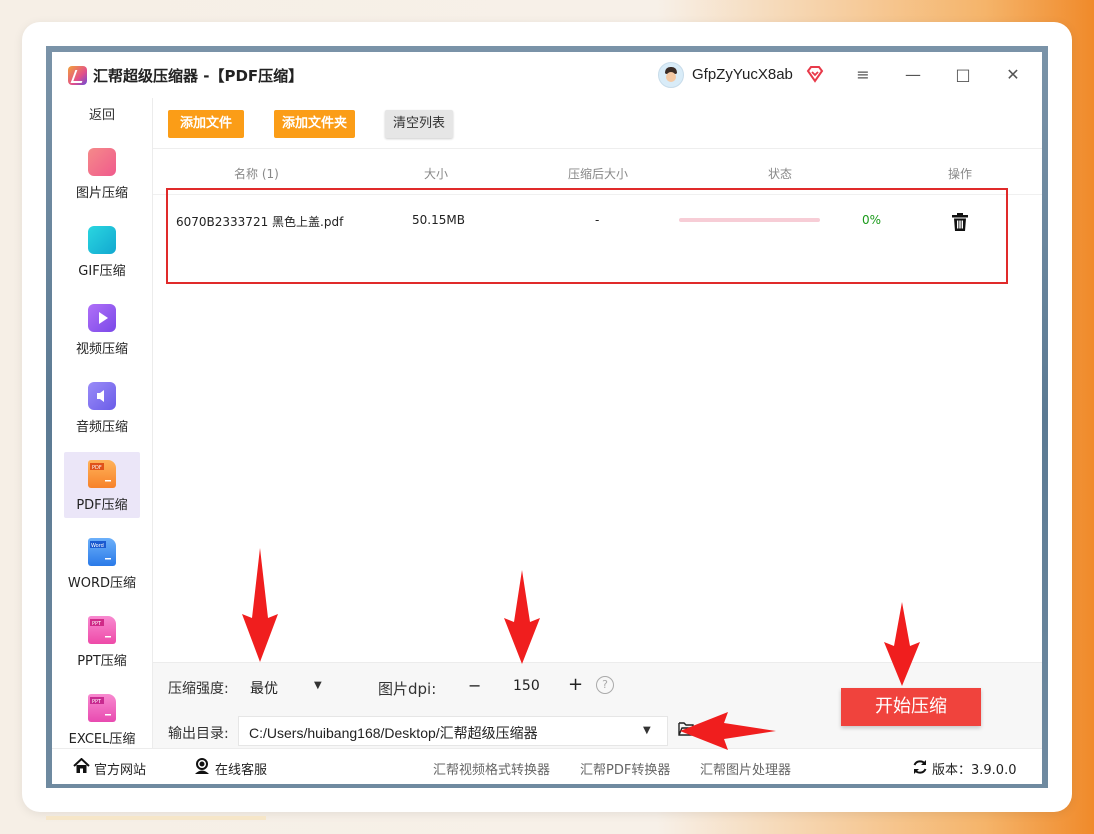 The height and width of the screenshot is (834, 1094). Describe the element at coordinates (102, 113) in the screenshot. I see `back-button: 返回` at that location.